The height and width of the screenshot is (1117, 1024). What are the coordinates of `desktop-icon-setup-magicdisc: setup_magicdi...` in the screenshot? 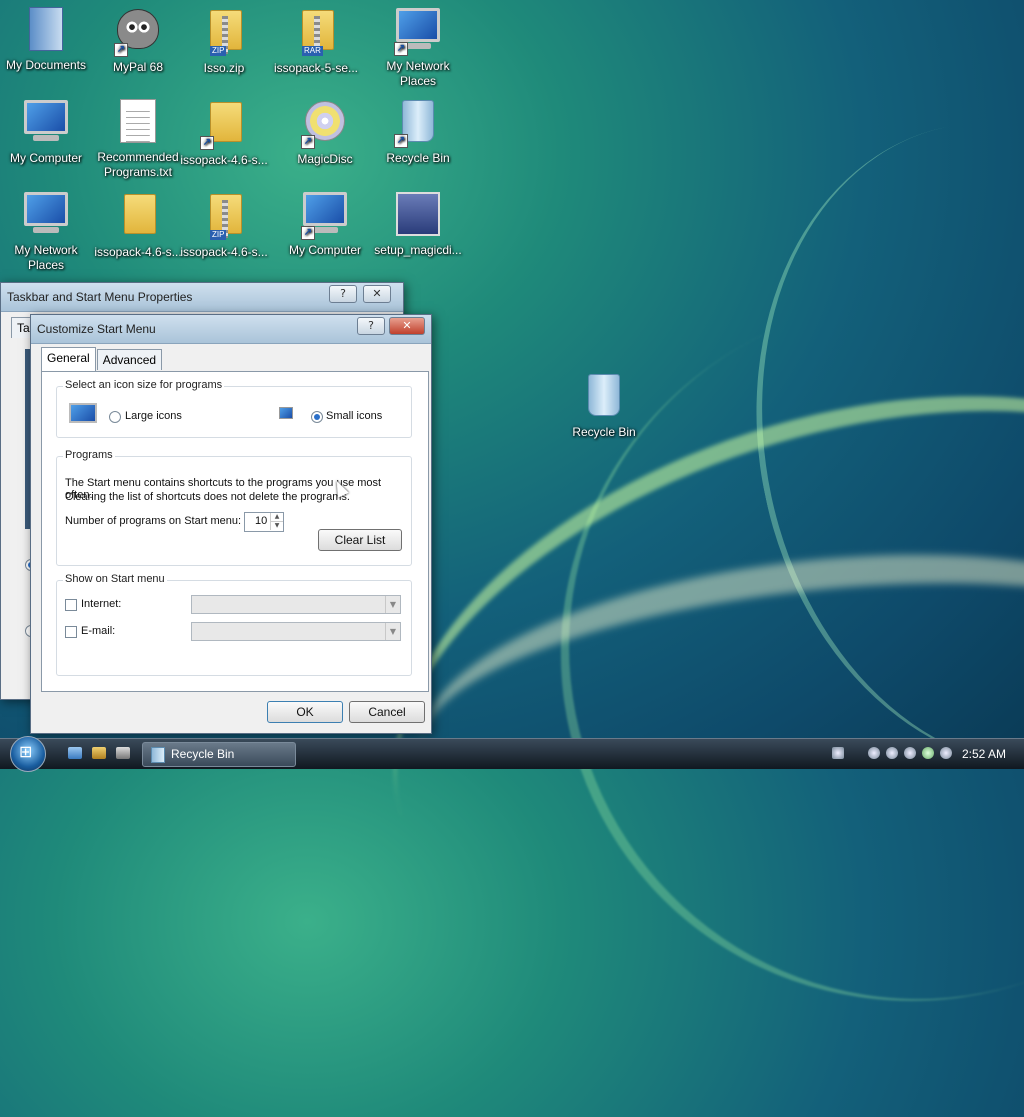 It's located at (418, 223).